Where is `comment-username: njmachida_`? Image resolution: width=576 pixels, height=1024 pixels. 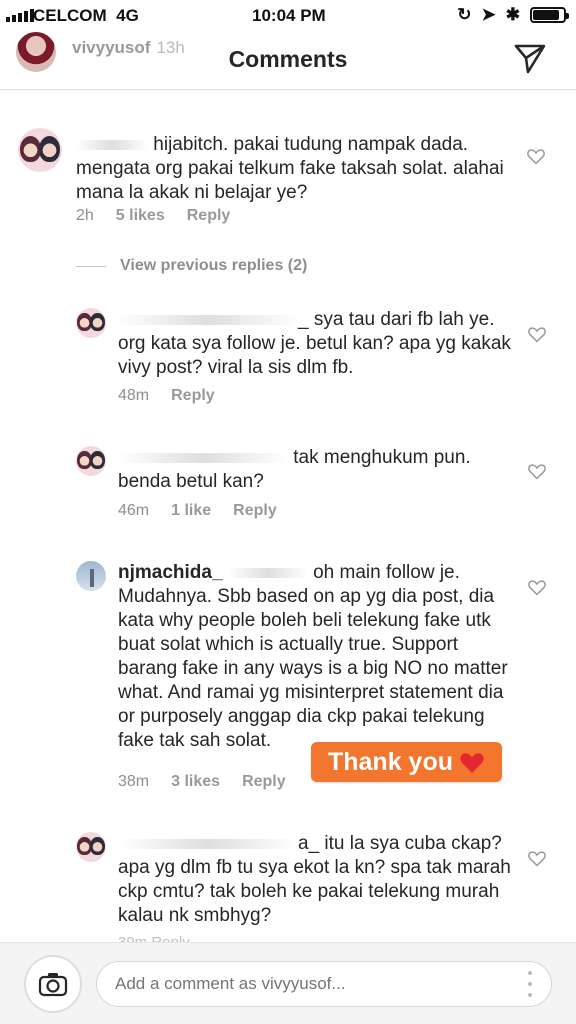 comment-username: njmachida_ is located at coordinates (170, 572).